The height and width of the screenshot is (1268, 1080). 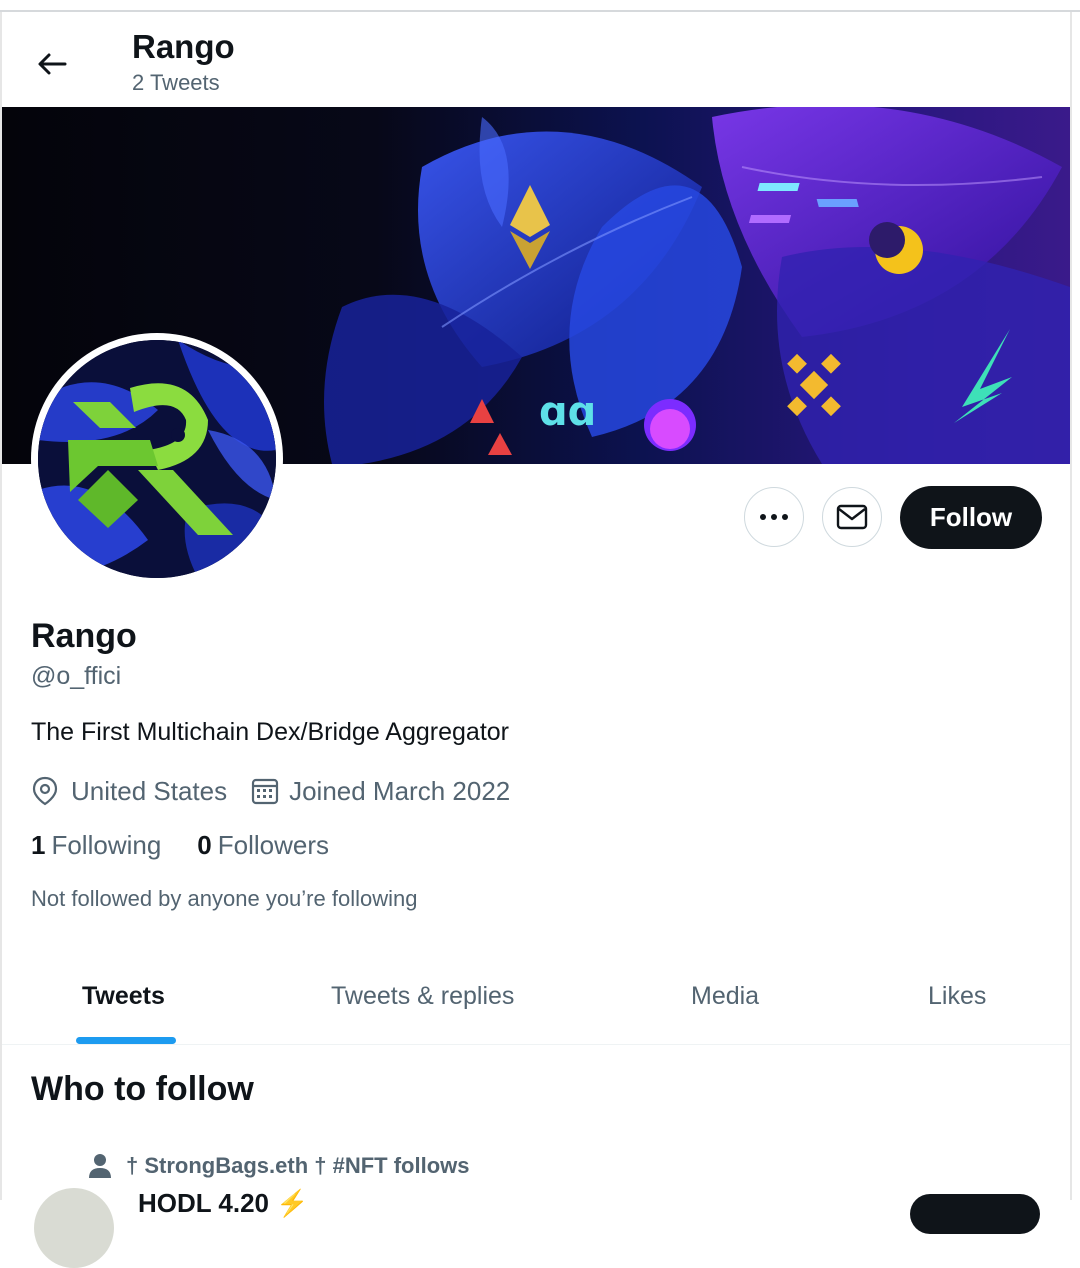 What do you see at coordinates (74, 1228) in the screenshot?
I see `suggestion-avatar` at bounding box center [74, 1228].